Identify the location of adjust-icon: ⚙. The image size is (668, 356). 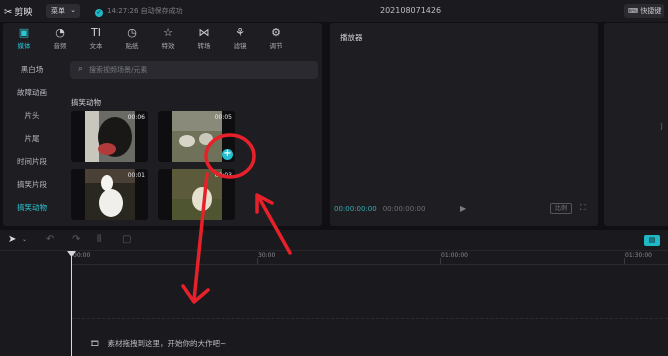
(276, 32).